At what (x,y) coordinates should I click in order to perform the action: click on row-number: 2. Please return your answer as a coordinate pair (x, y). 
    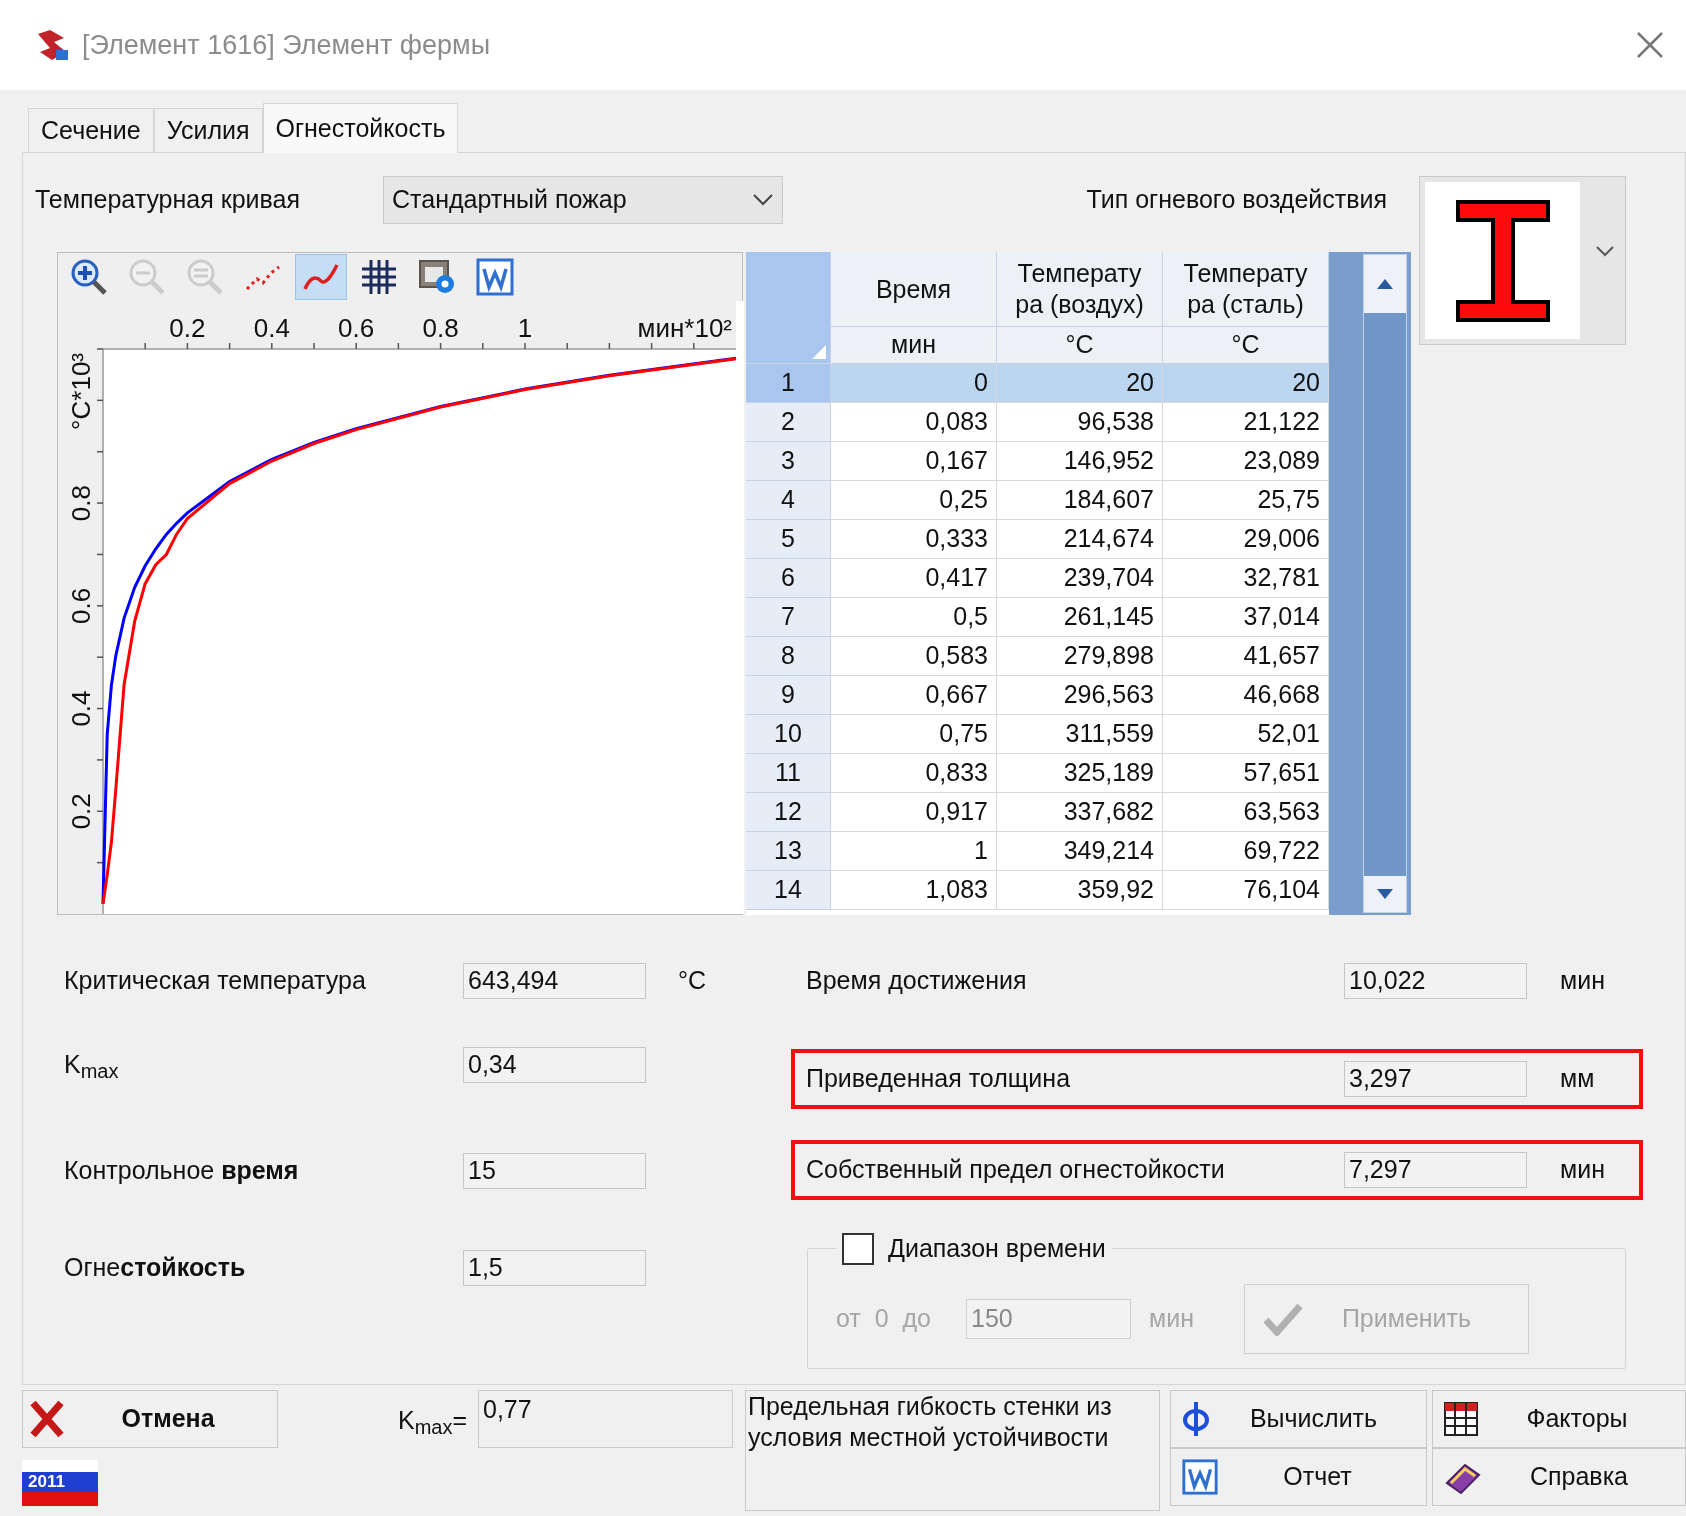
    Looking at the image, I should click on (788, 422).